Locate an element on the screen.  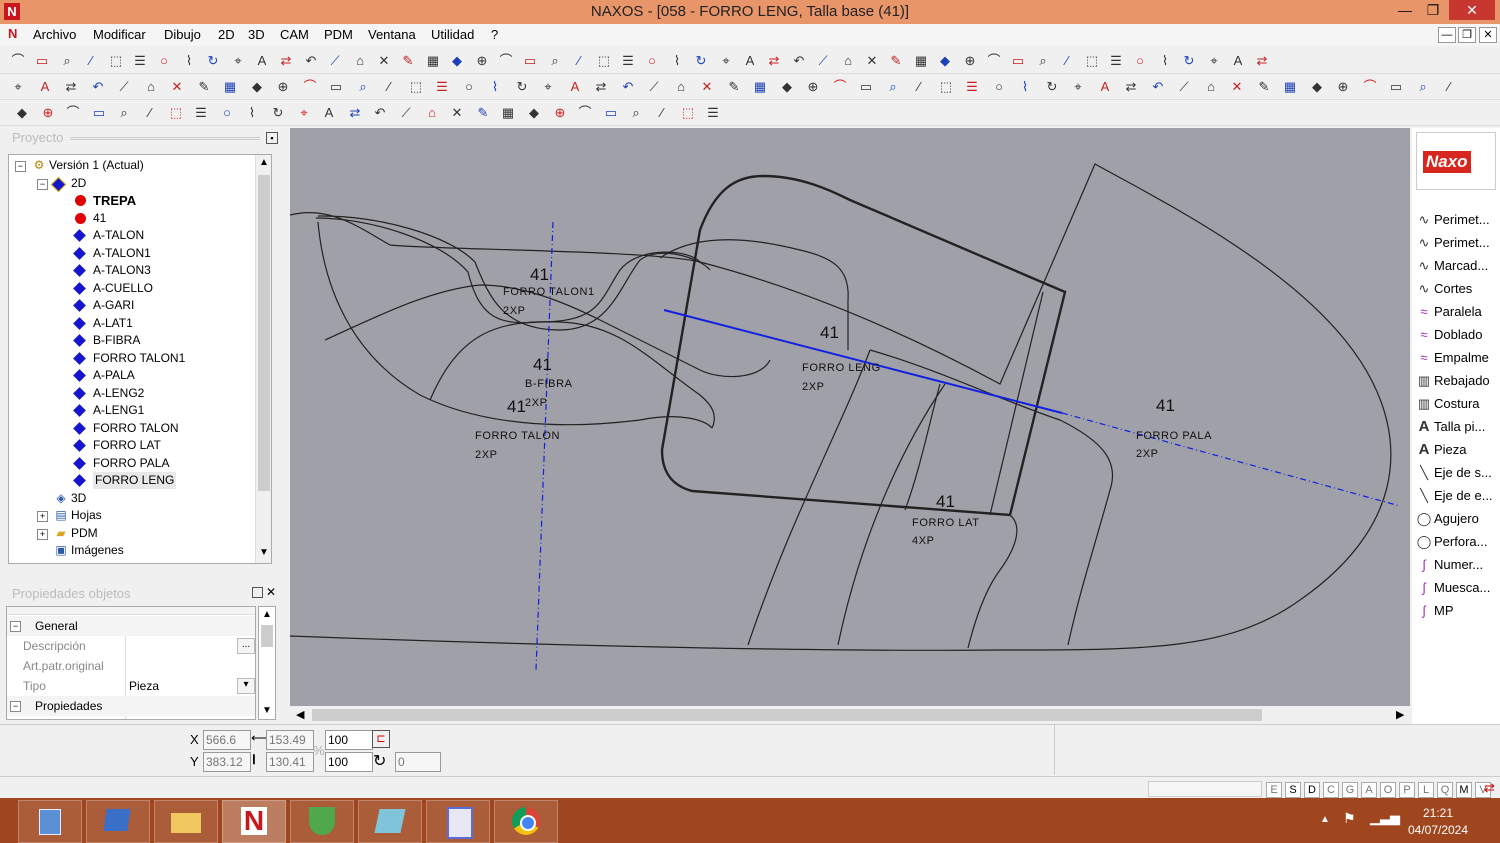
panel-dock-icon: ▪ is located at coordinates (272, 138).